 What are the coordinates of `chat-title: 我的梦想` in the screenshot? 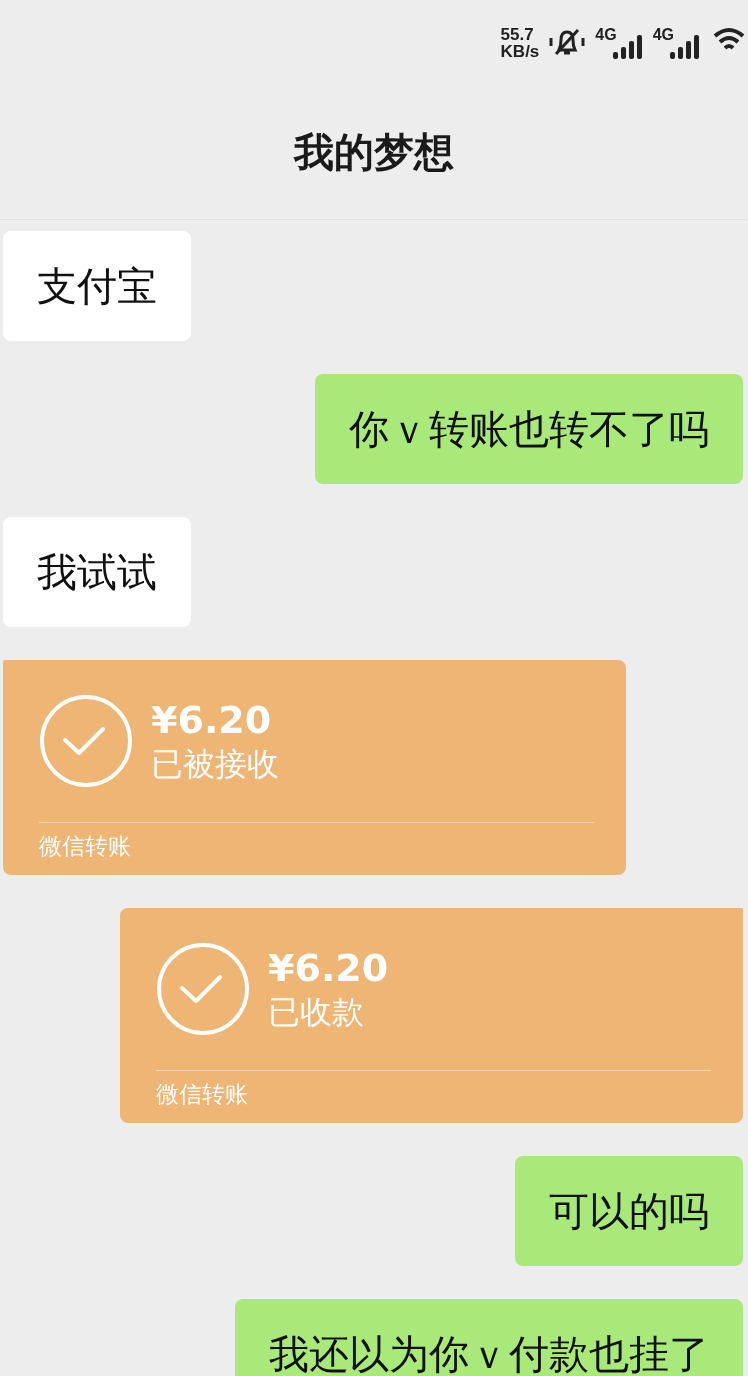 It's located at (374, 152).